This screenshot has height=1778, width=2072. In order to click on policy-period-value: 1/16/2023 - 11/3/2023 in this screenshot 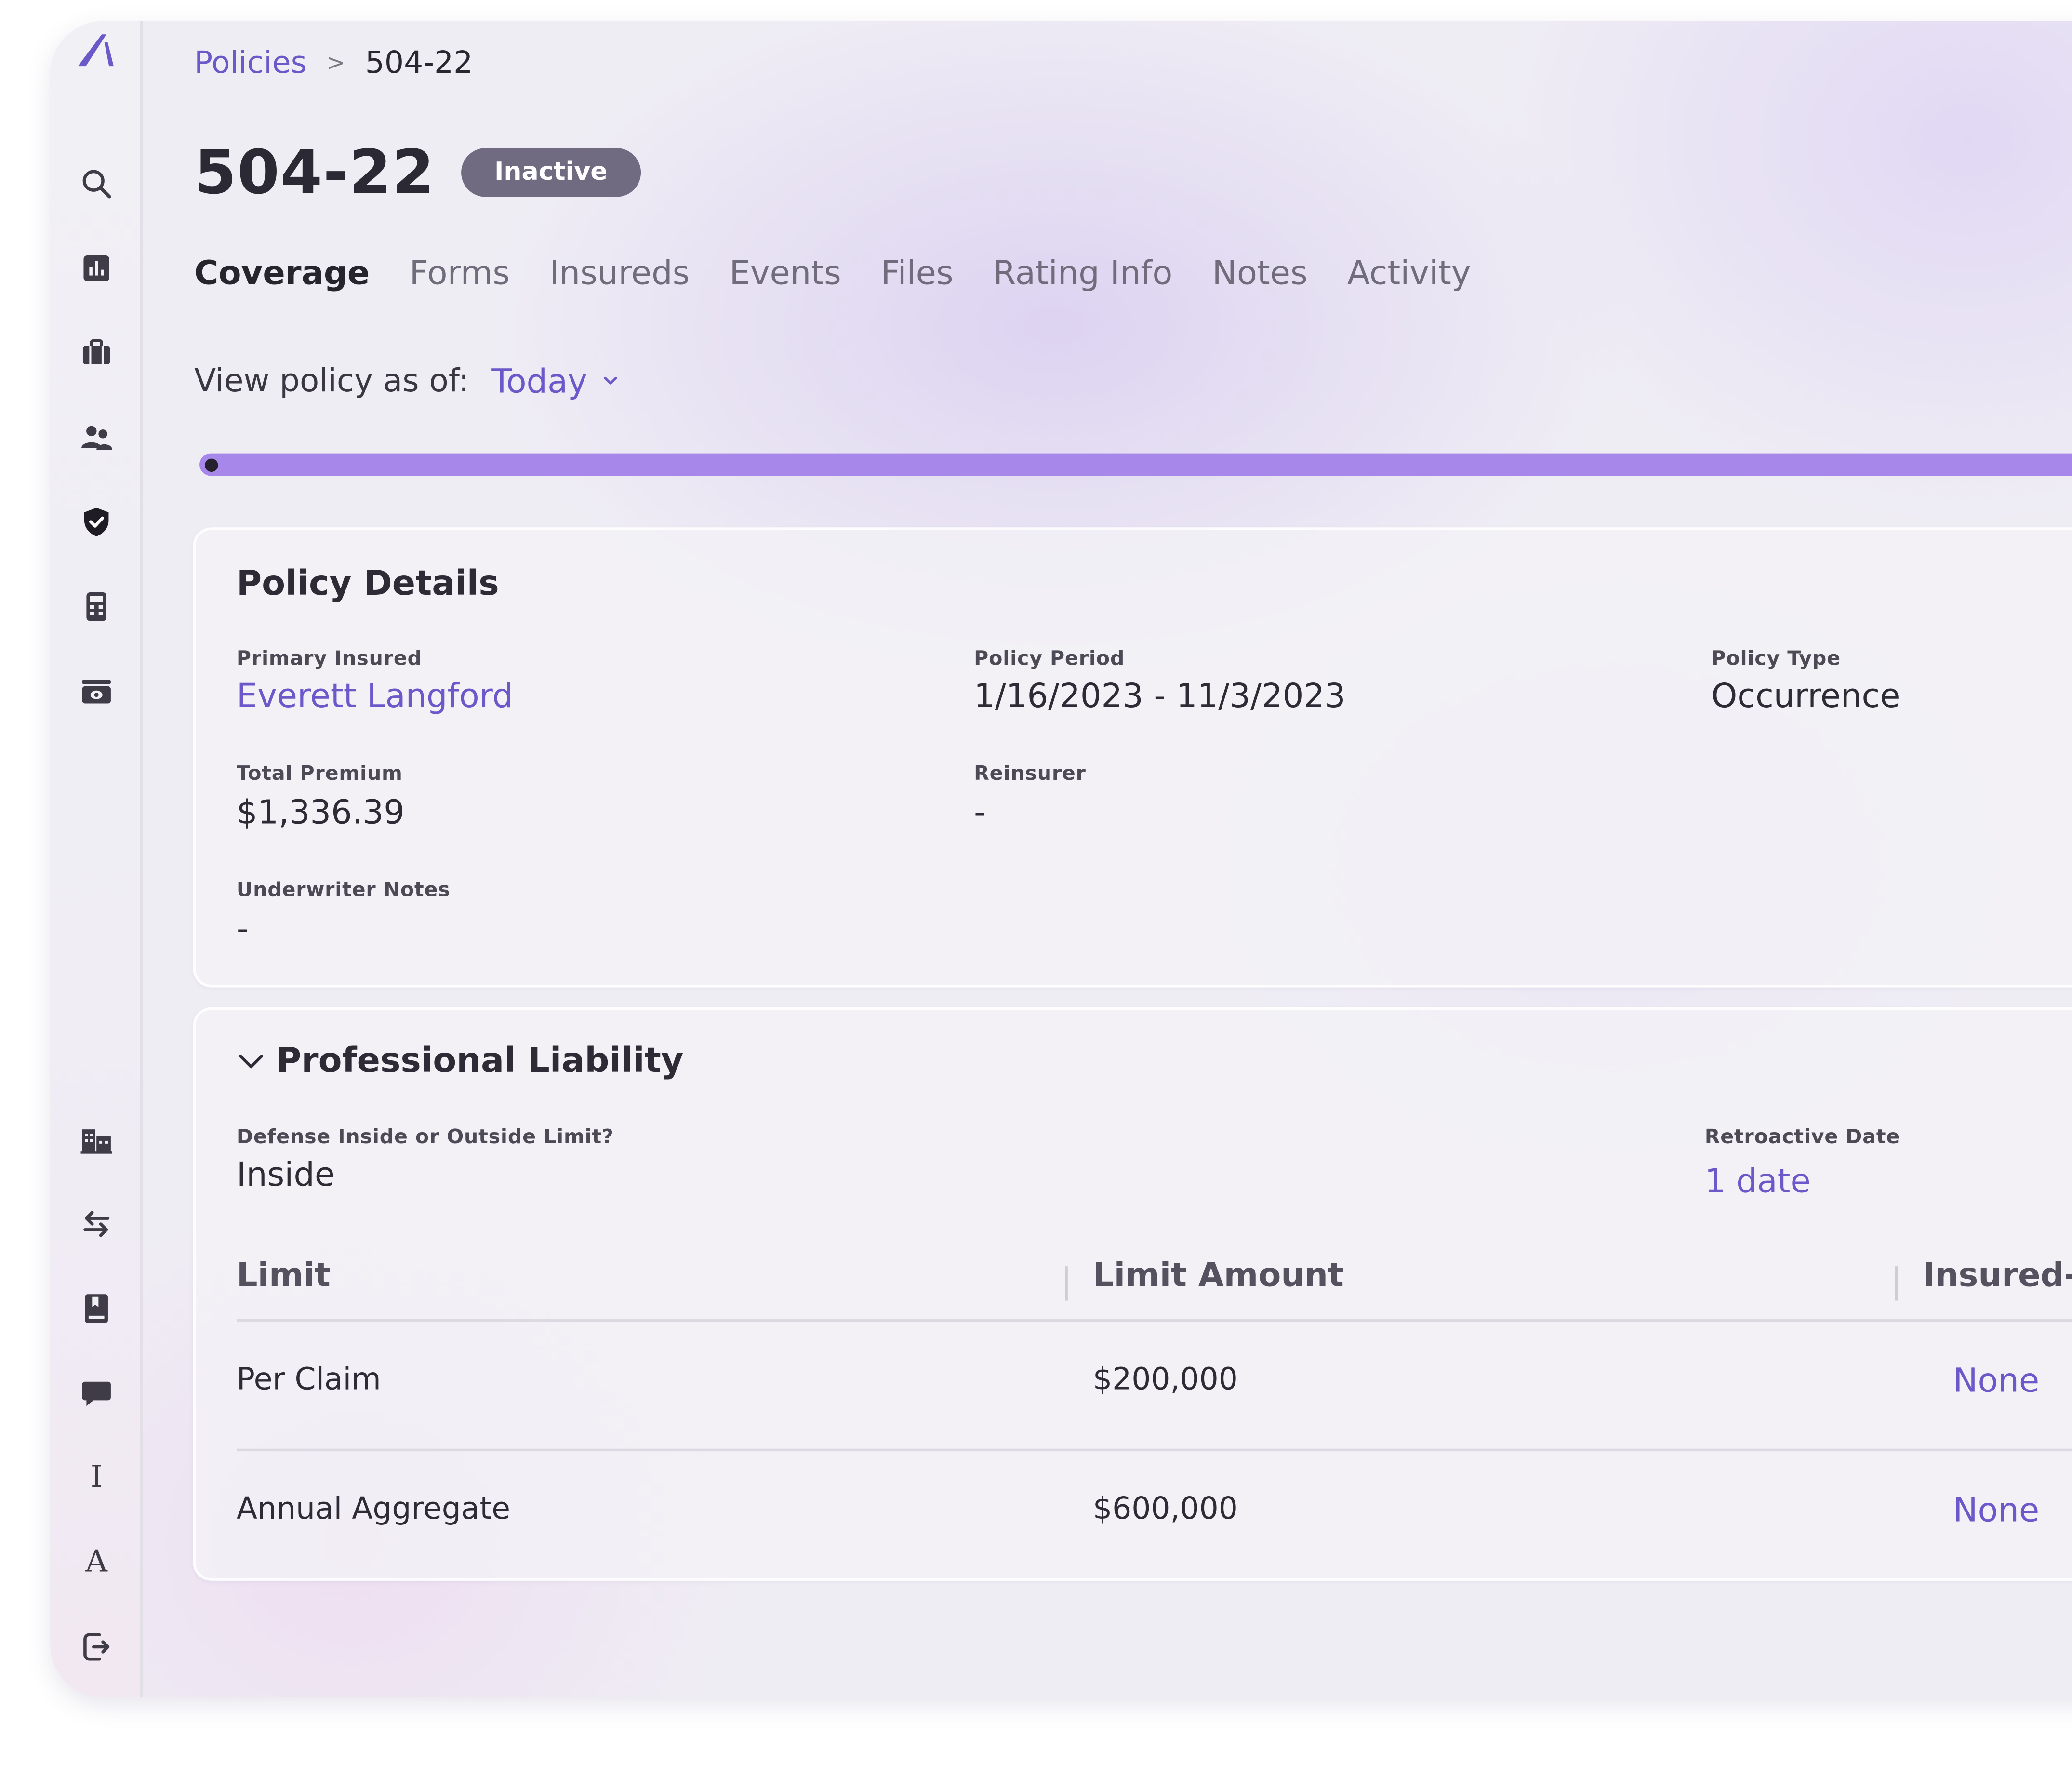, I will do `click(1160, 696)`.